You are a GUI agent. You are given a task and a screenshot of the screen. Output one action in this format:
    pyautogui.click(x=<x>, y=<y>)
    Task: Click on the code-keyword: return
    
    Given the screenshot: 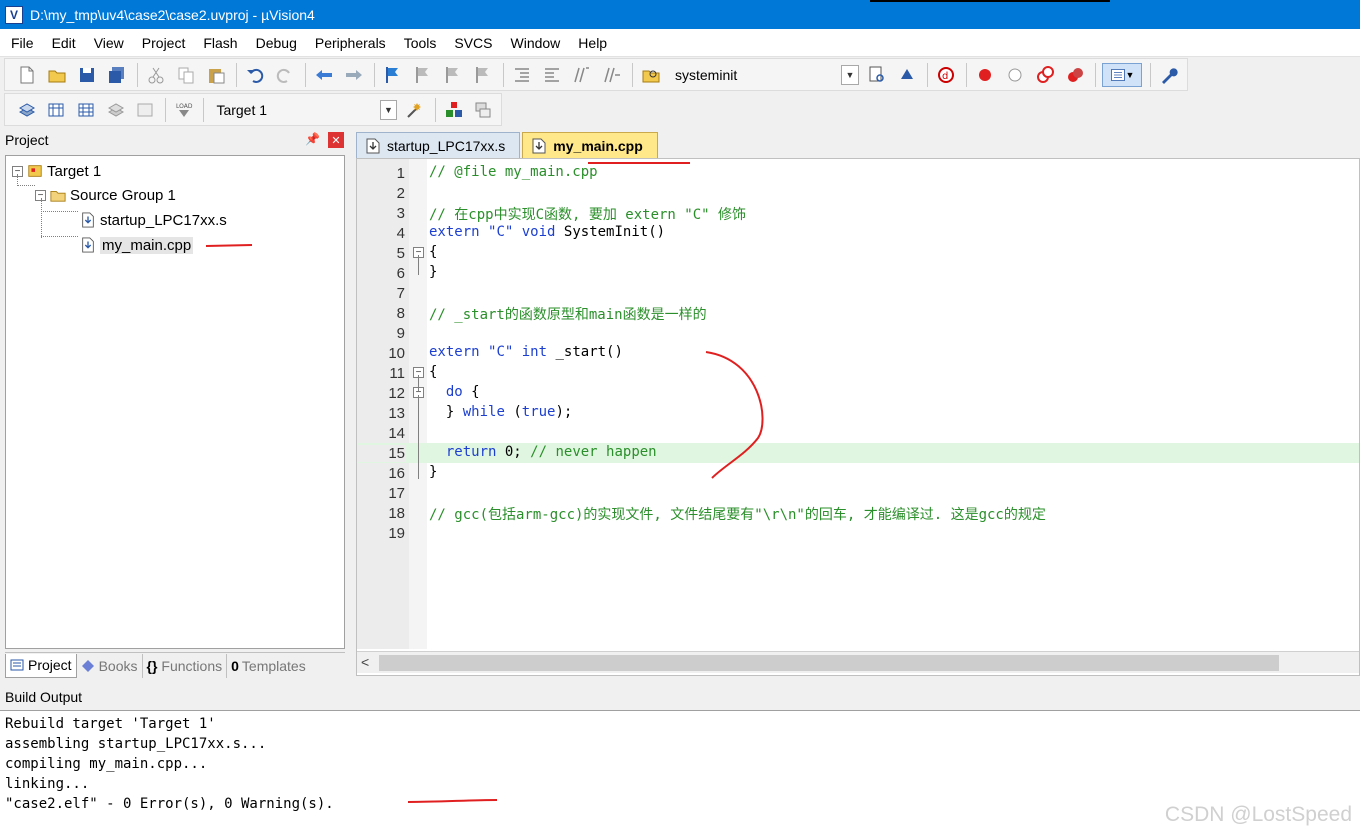 What is the action you would take?
    pyautogui.click(x=471, y=452)
    